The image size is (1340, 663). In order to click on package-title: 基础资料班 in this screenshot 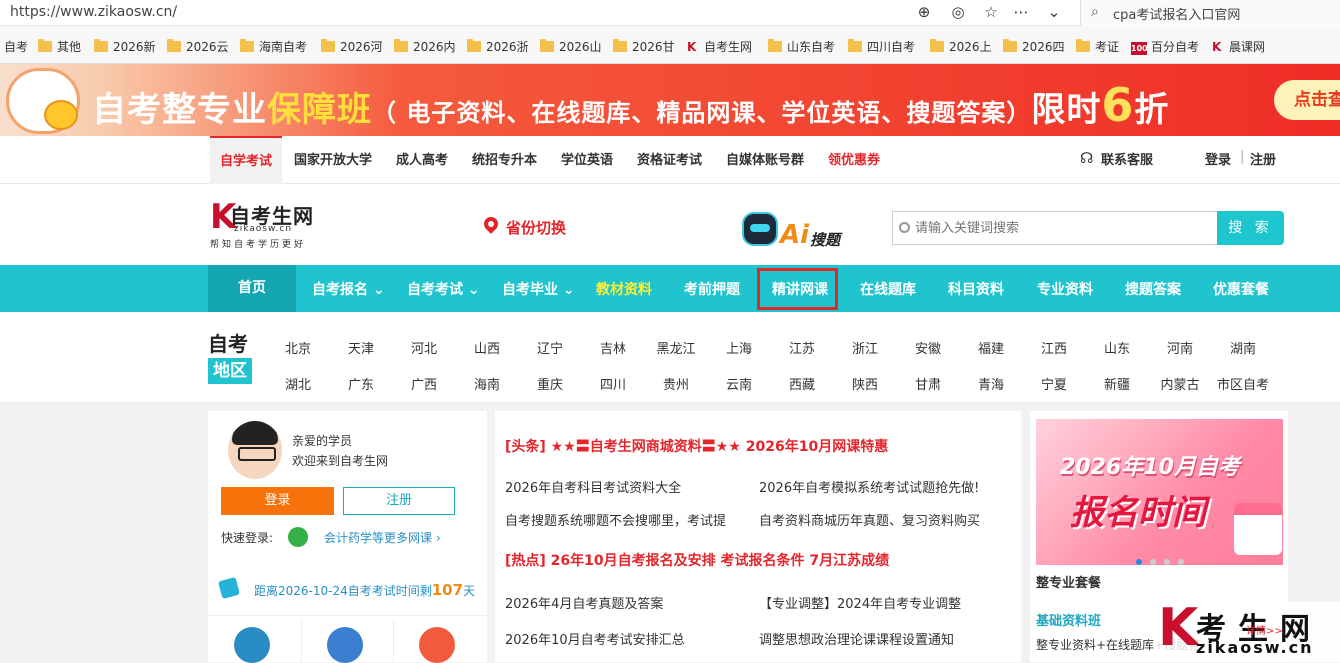, I will do `click(1068, 619)`.